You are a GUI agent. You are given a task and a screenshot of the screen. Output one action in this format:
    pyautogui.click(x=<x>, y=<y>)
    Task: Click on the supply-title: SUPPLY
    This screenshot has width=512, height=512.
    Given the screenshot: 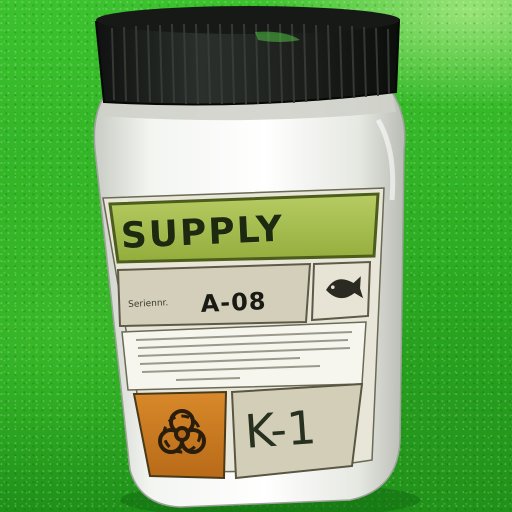 What is the action you would take?
    pyautogui.click(x=203, y=232)
    